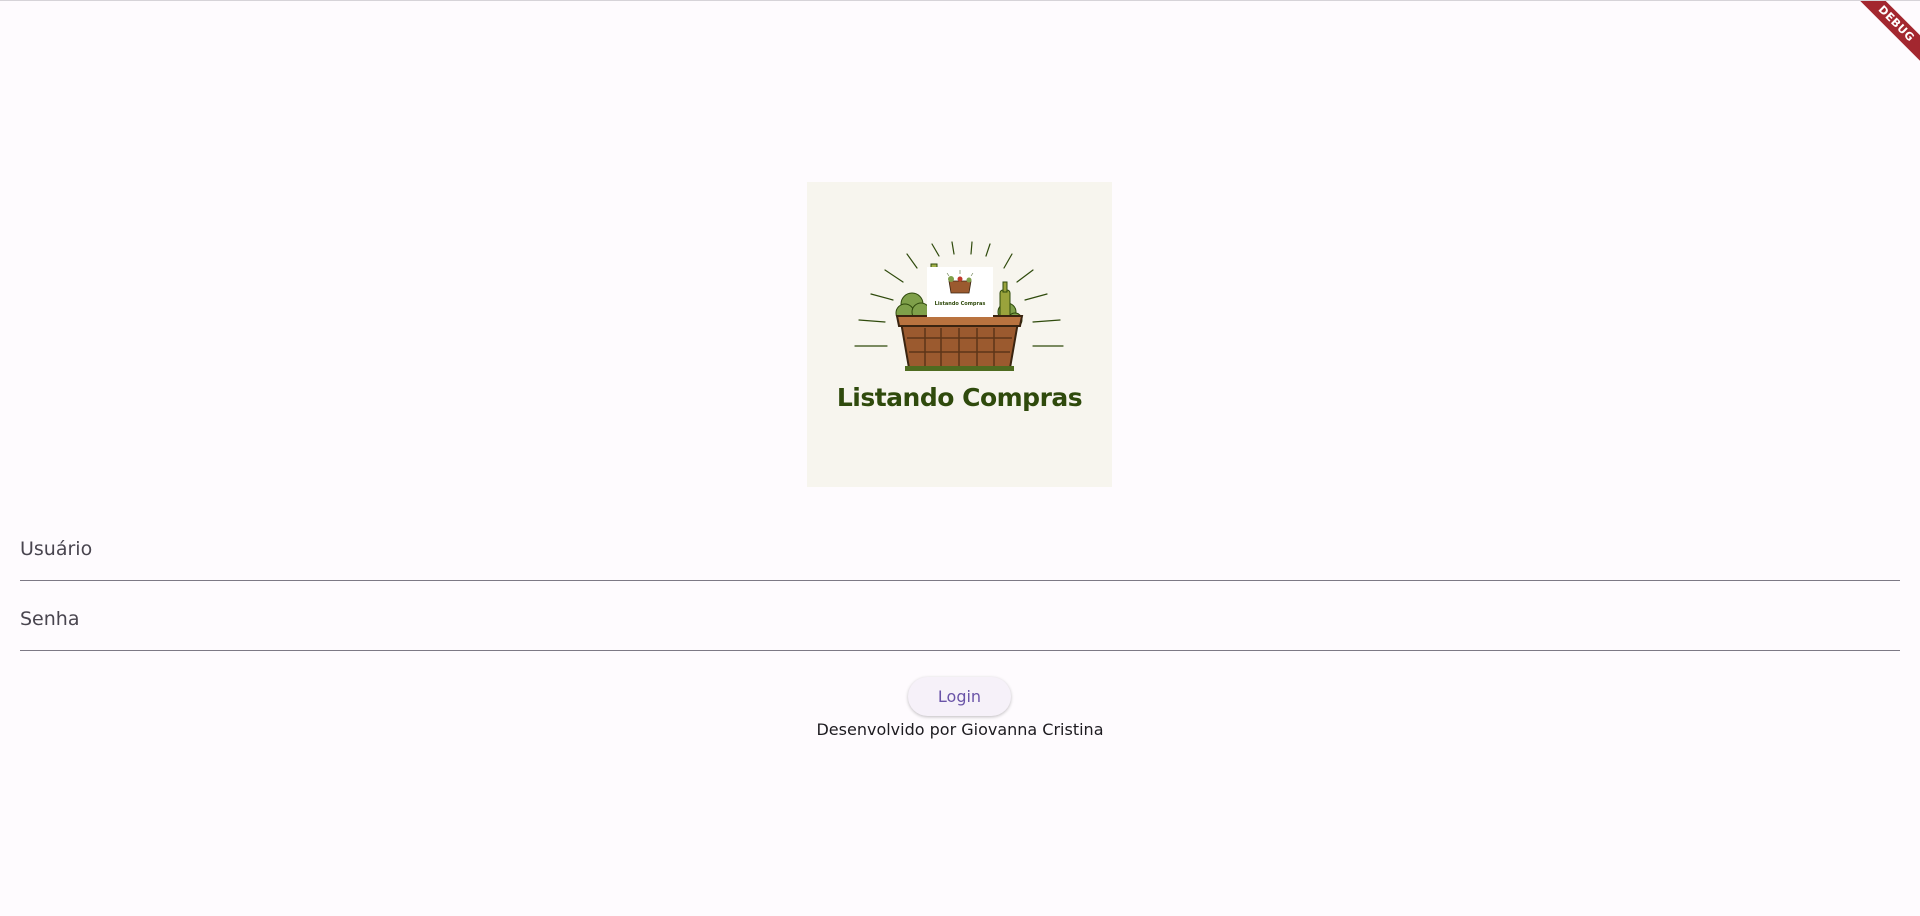 The width and height of the screenshot is (1920, 916). I want to click on app-logo: Listando Compras Listando Compras, so click(959, 334).